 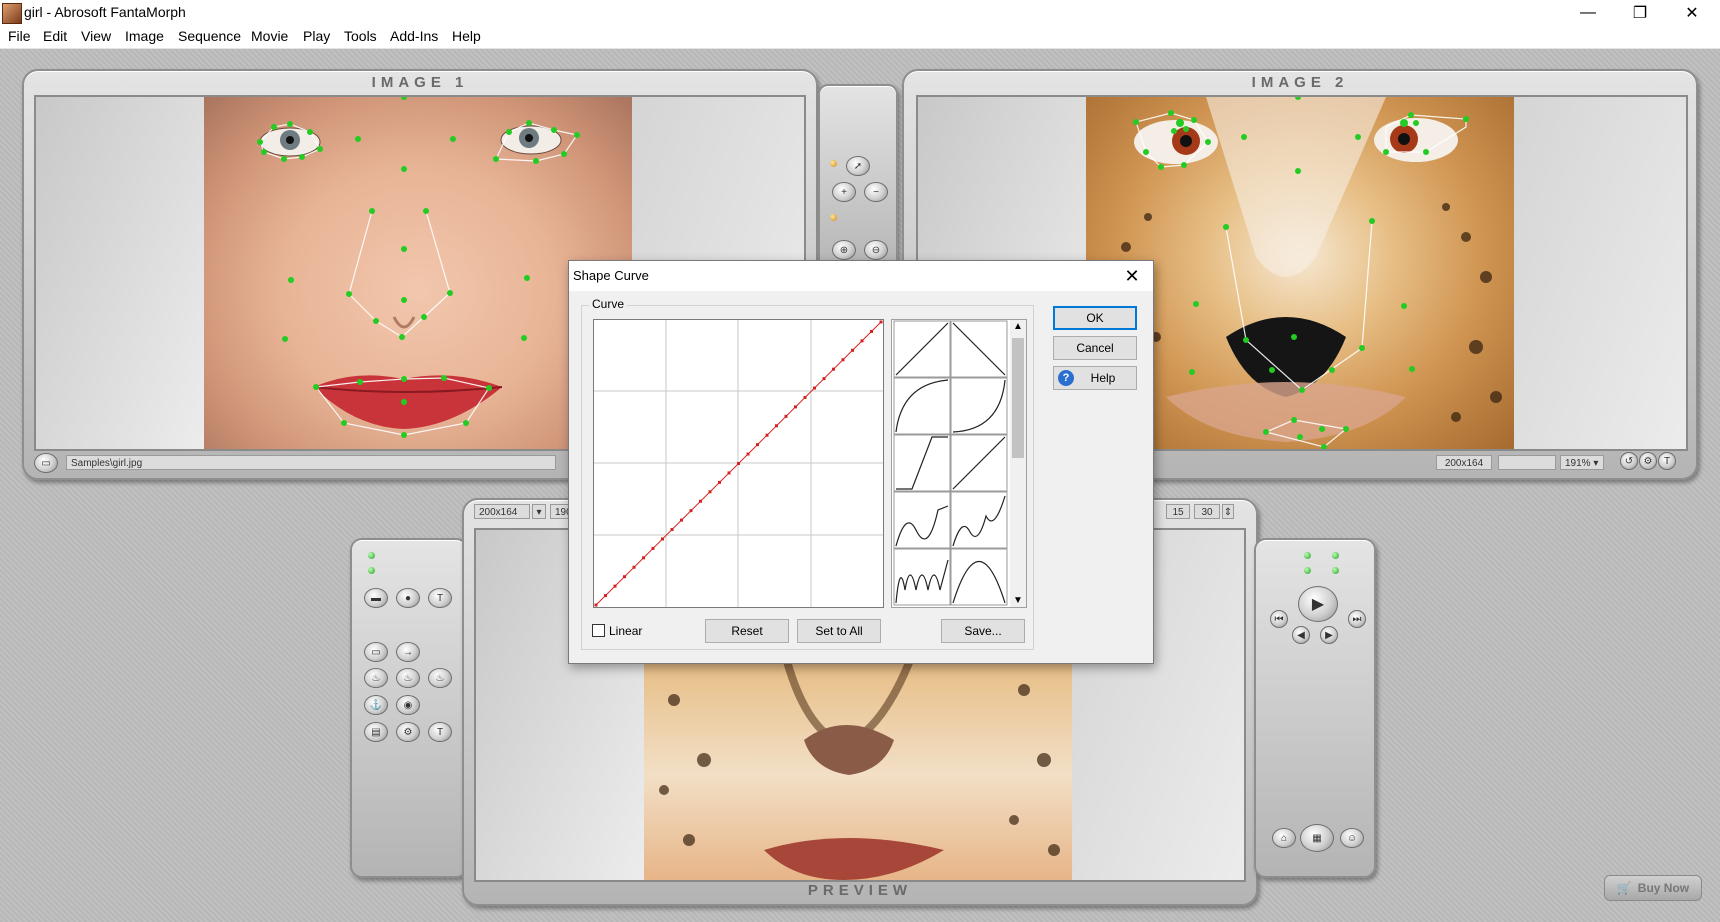 What do you see at coordinates (1228, 511) in the screenshot?
I see `frame-spinner: ⇕` at bounding box center [1228, 511].